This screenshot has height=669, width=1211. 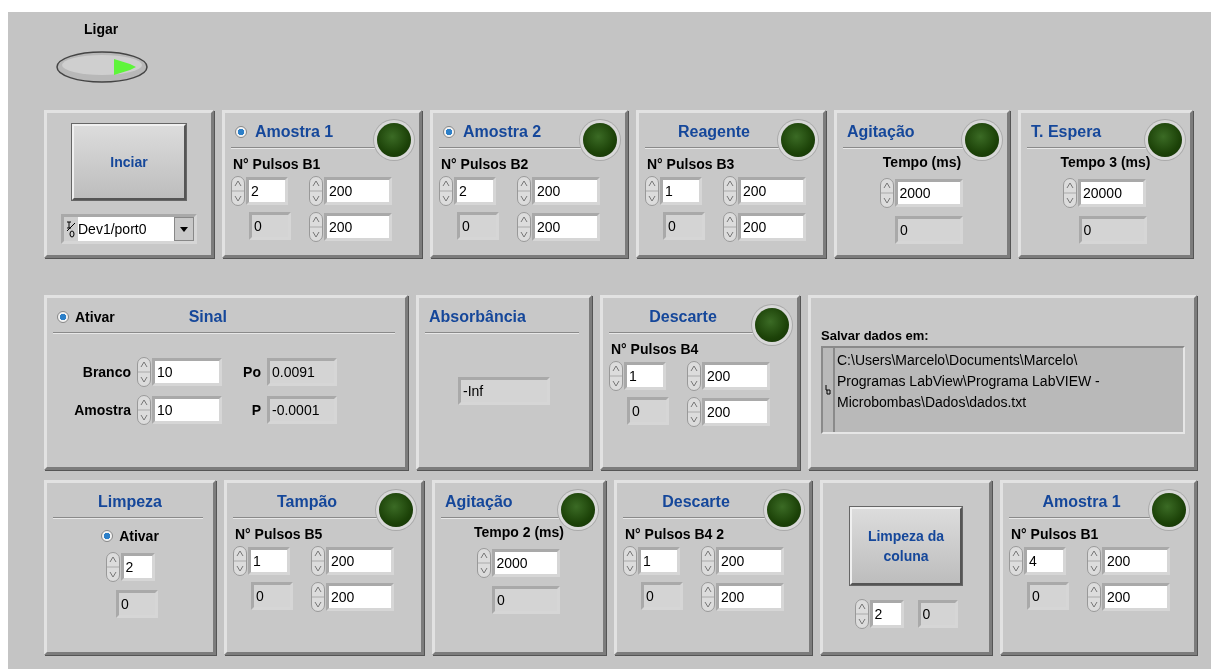 What do you see at coordinates (129, 229) in the screenshot?
I see `channel-dropdown: Dev1/port0` at bounding box center [129, 229].